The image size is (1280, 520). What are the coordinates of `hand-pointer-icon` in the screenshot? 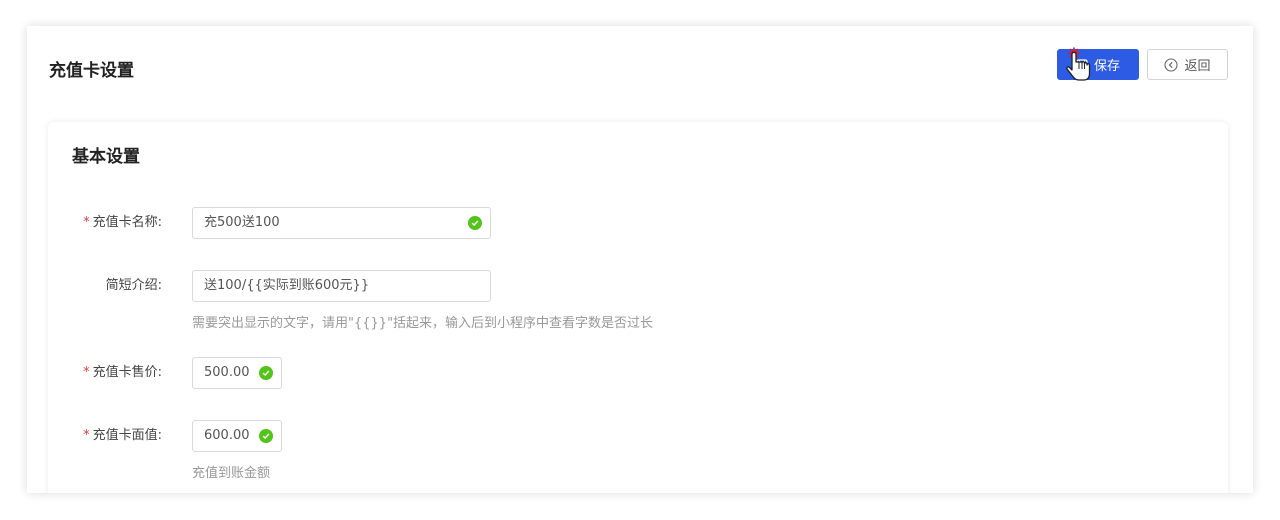 It's located at (1081, 67).